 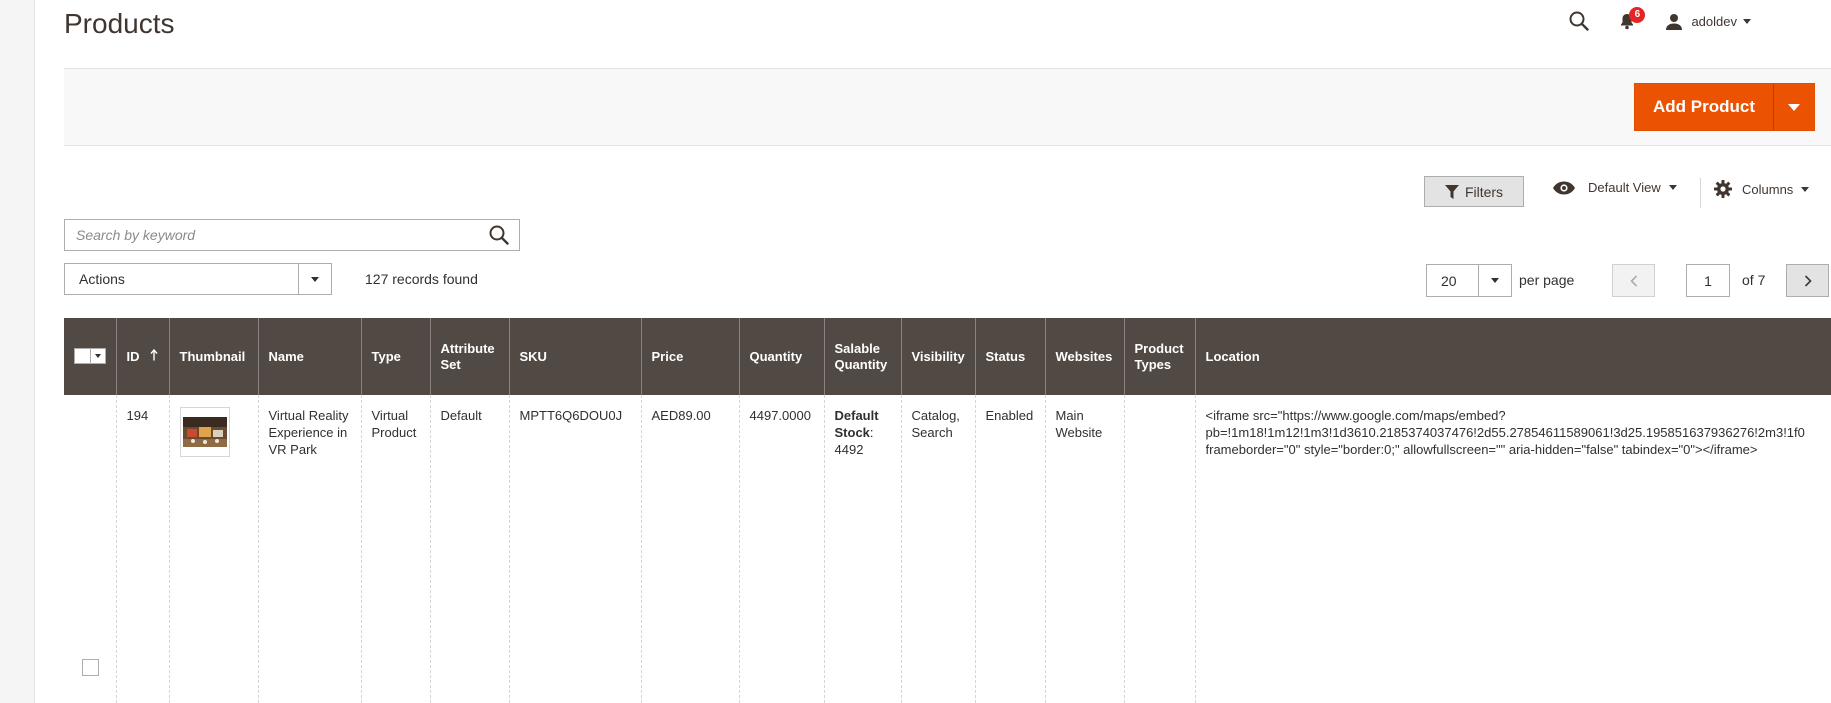 I want to click on cell-price: AED89.00, so click(x=689, y=549).